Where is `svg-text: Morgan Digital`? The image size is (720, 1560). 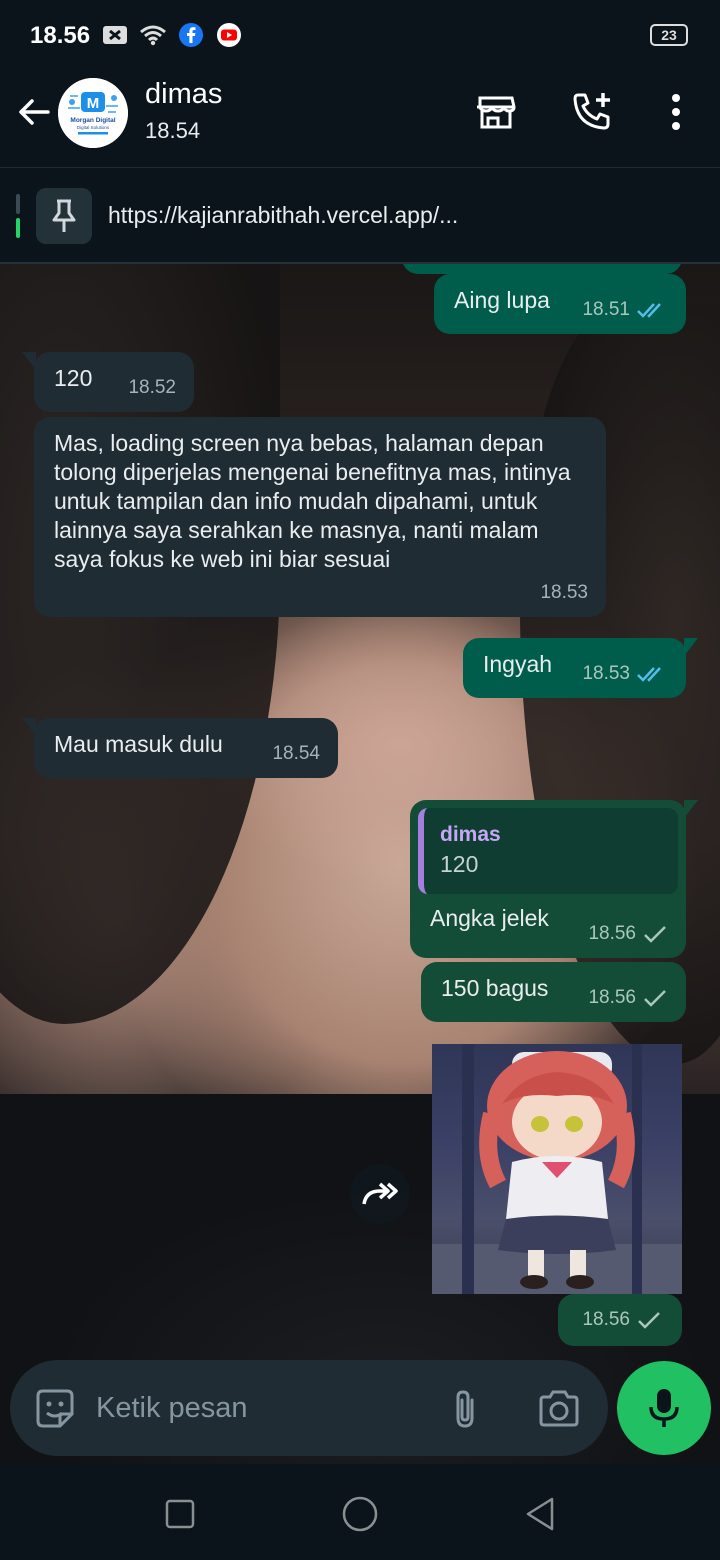 svg-text: Morgan Digital is located at coordinates (92, 120).